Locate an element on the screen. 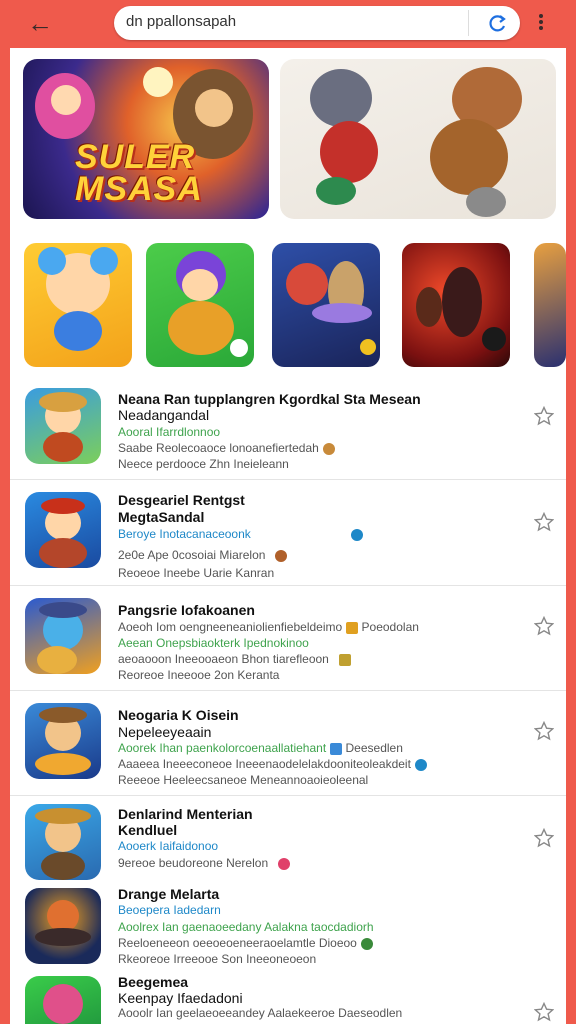  heart-icon is located at coordinates (284, 863).